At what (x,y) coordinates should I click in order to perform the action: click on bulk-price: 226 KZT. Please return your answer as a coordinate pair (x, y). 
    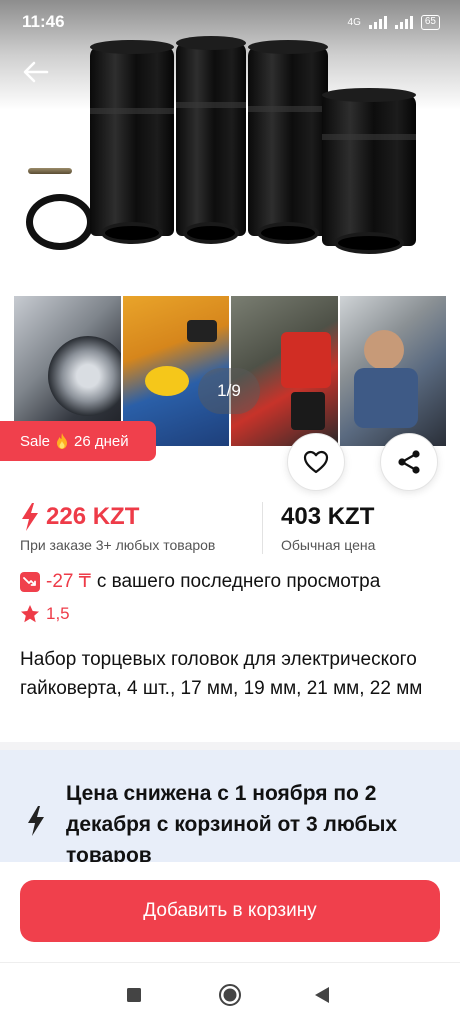
    Looking at the image, I should click on (93, 516).